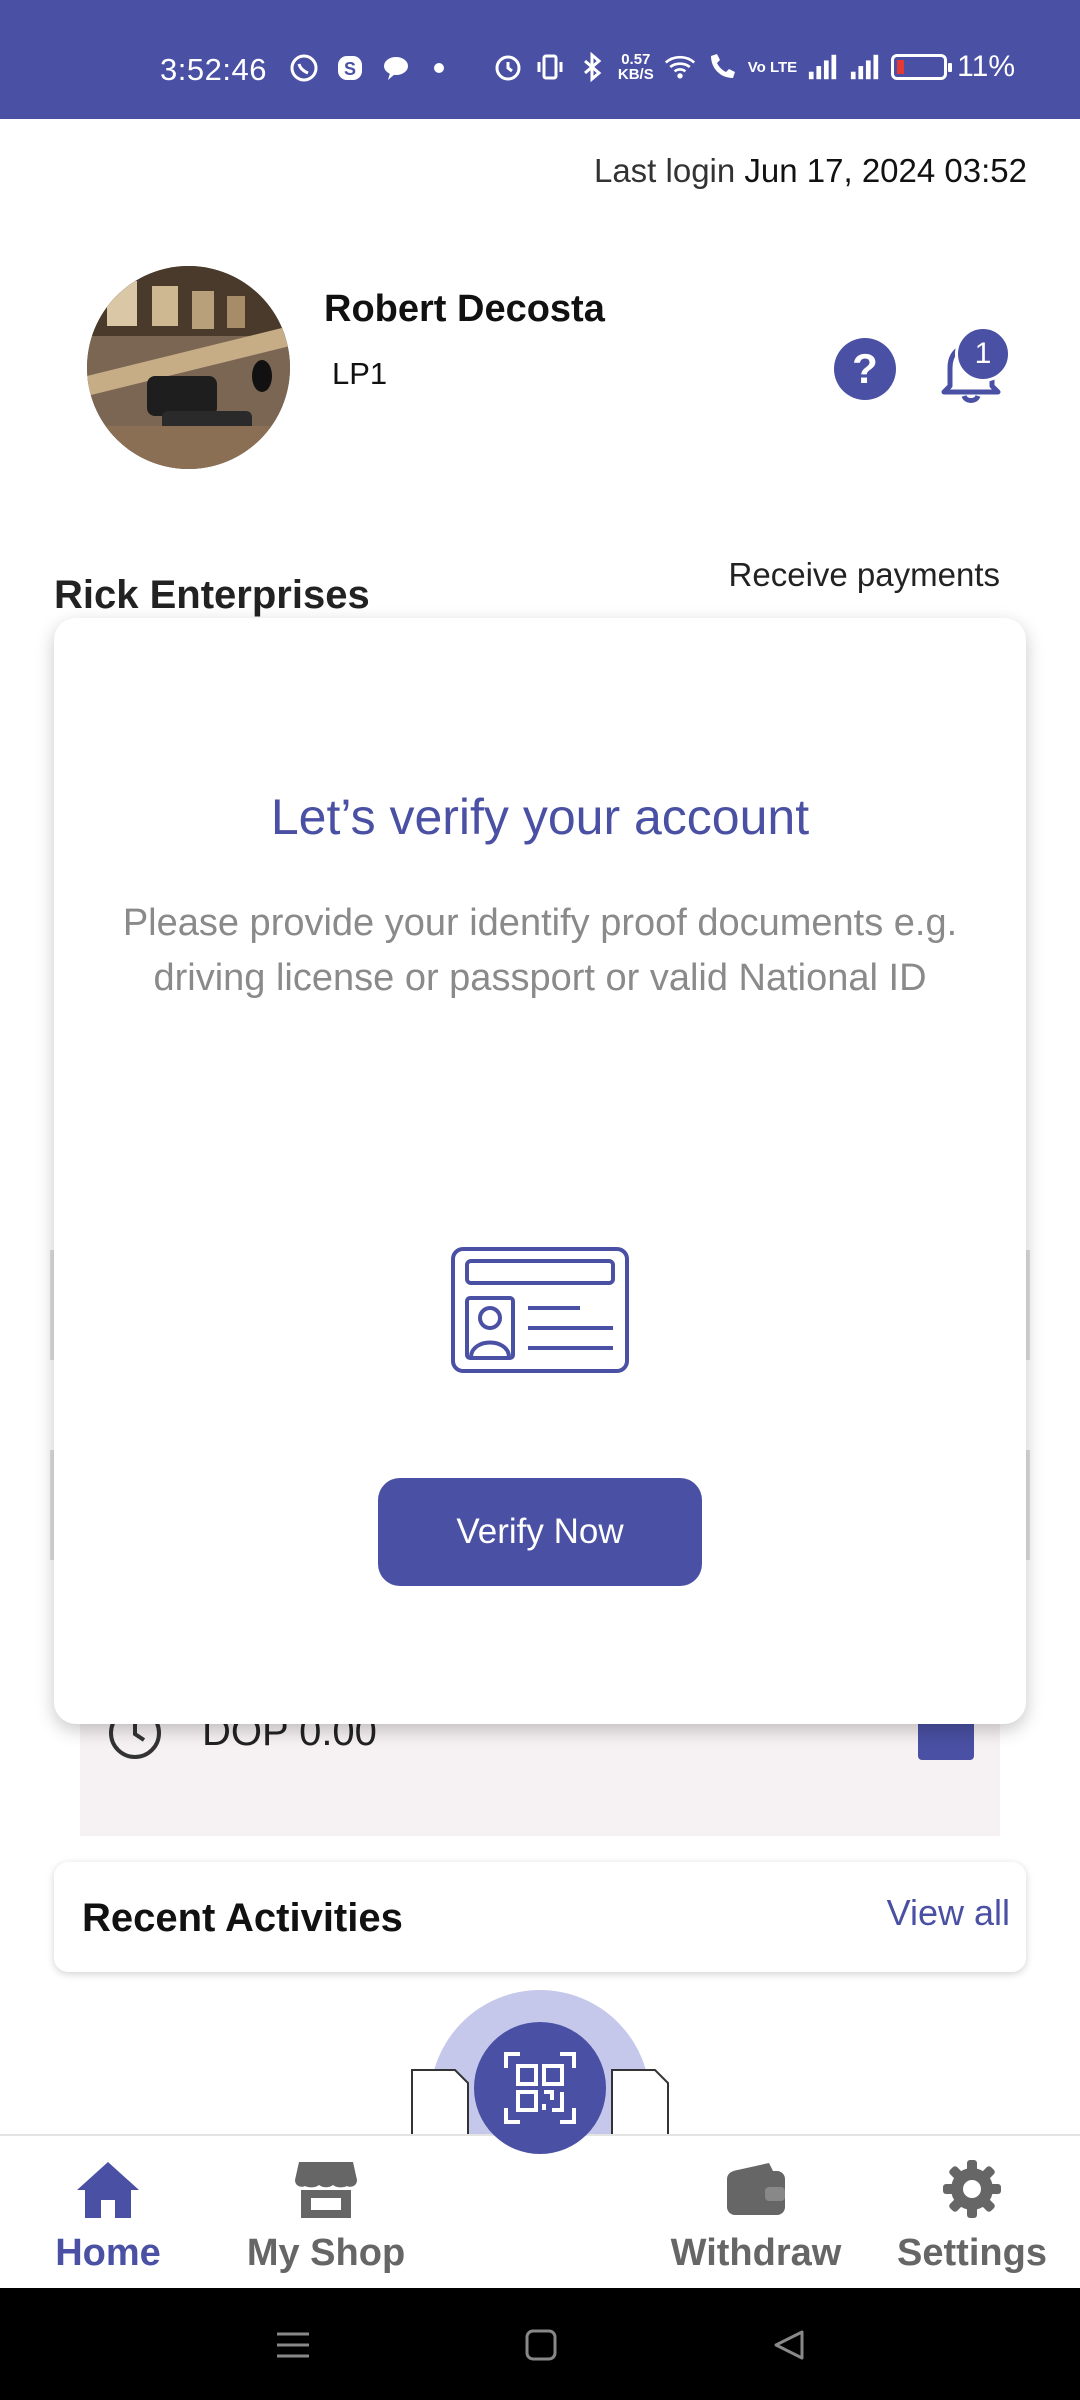 This screenshot has width=1080, height=2400. I want to click on battery-level-fill, so click(901, 67).